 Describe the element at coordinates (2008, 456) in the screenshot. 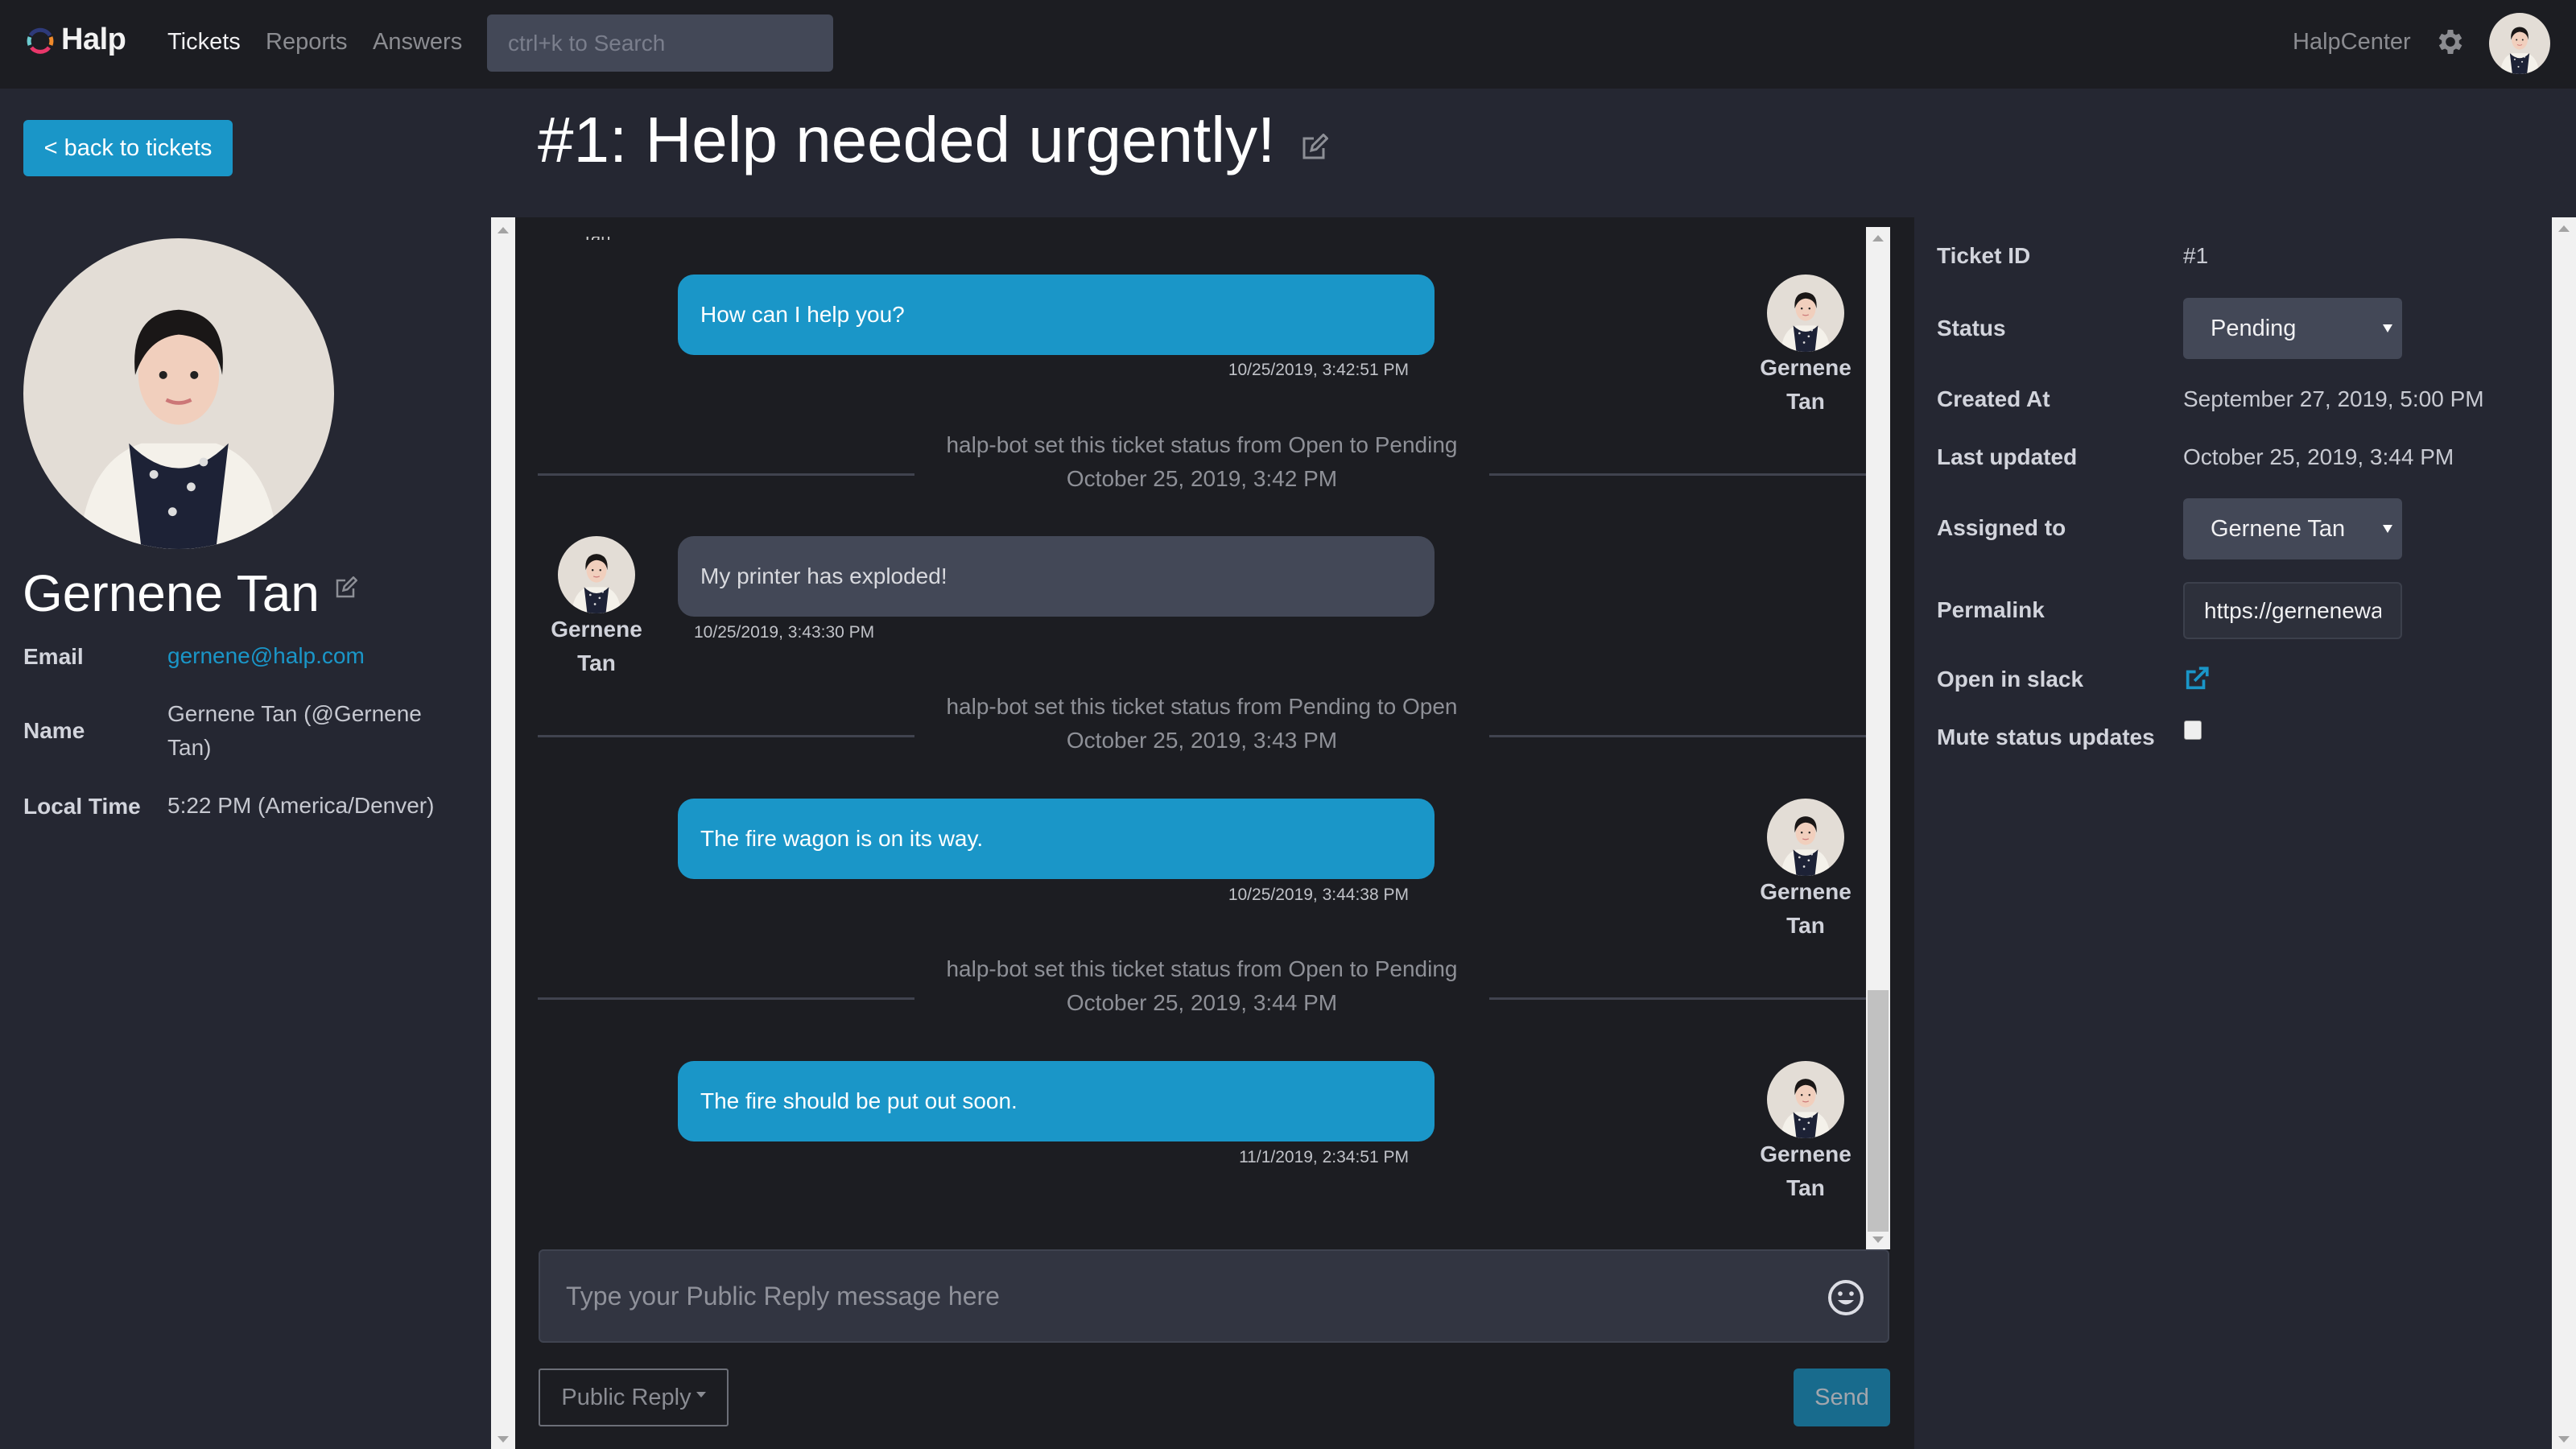

I see `last-updated-label: Last updated` at that location.